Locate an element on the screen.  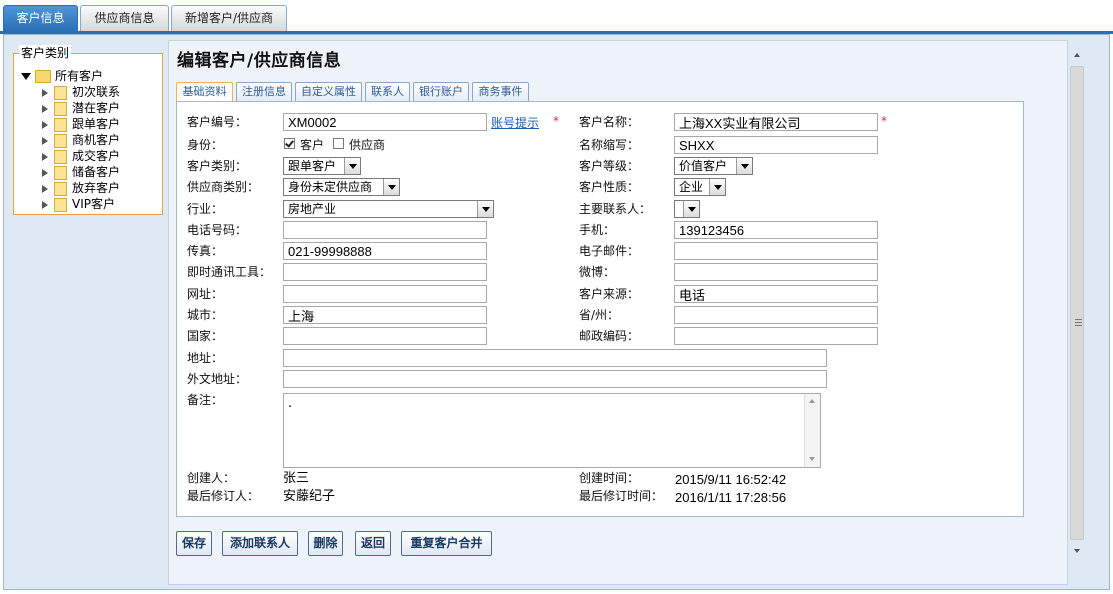
foreign-address-label: 外文地址： is located at coordinates (217, 379).